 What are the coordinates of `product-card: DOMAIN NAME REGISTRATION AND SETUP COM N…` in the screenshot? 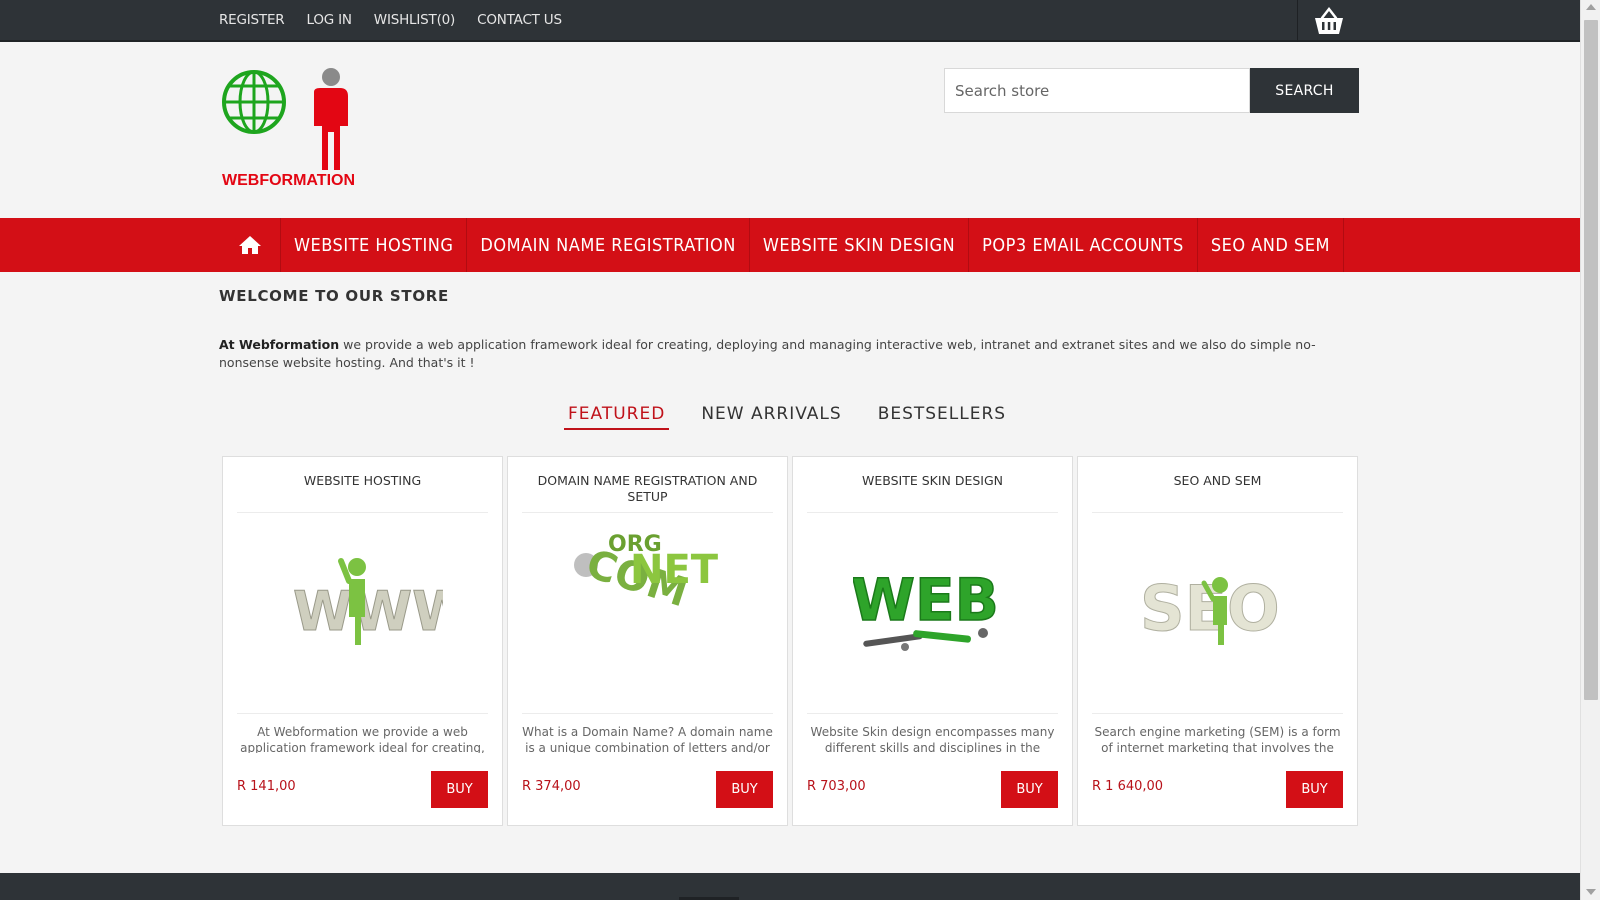 It's located at (647, 641).